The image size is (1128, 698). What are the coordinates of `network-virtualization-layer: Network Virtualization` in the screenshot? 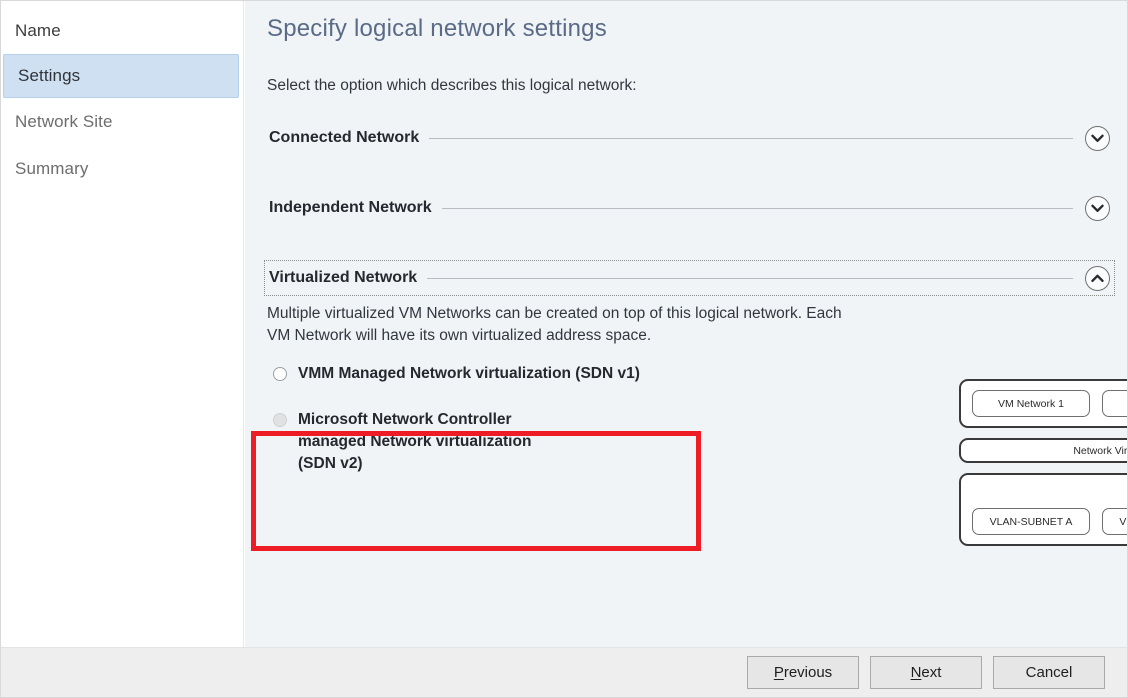 It's located at (1043, 450).